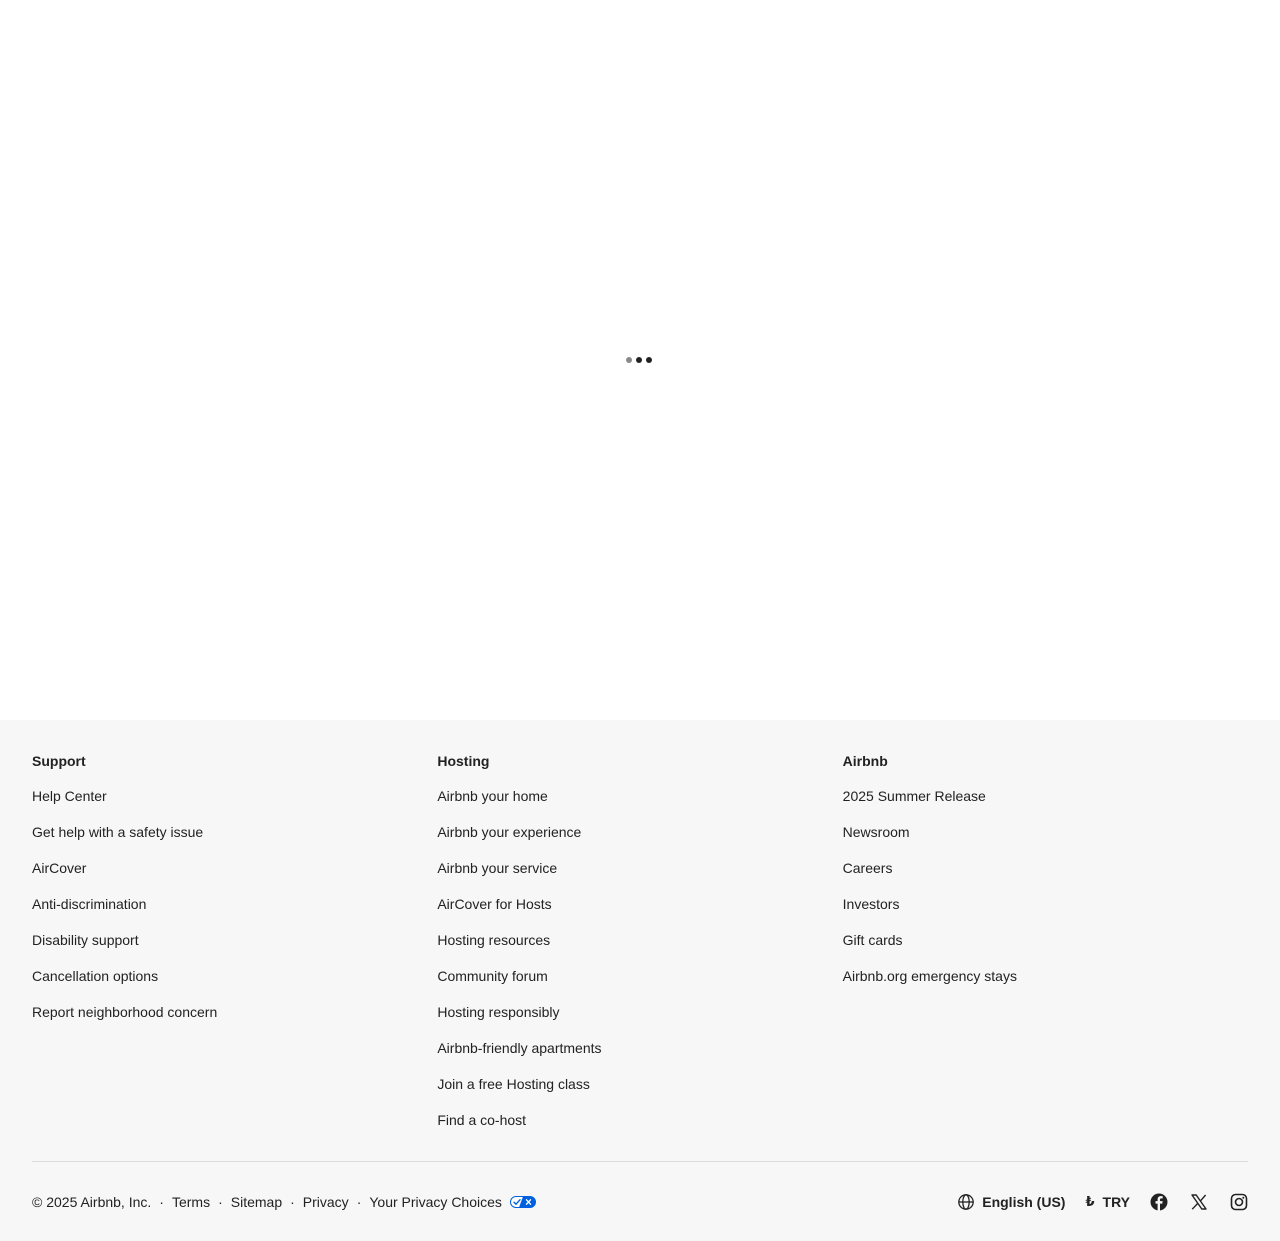  What do you see at coordinates (59, 761) in the screenshot?
I see `footer-column-title: Support` at bounding box center [59, 761].